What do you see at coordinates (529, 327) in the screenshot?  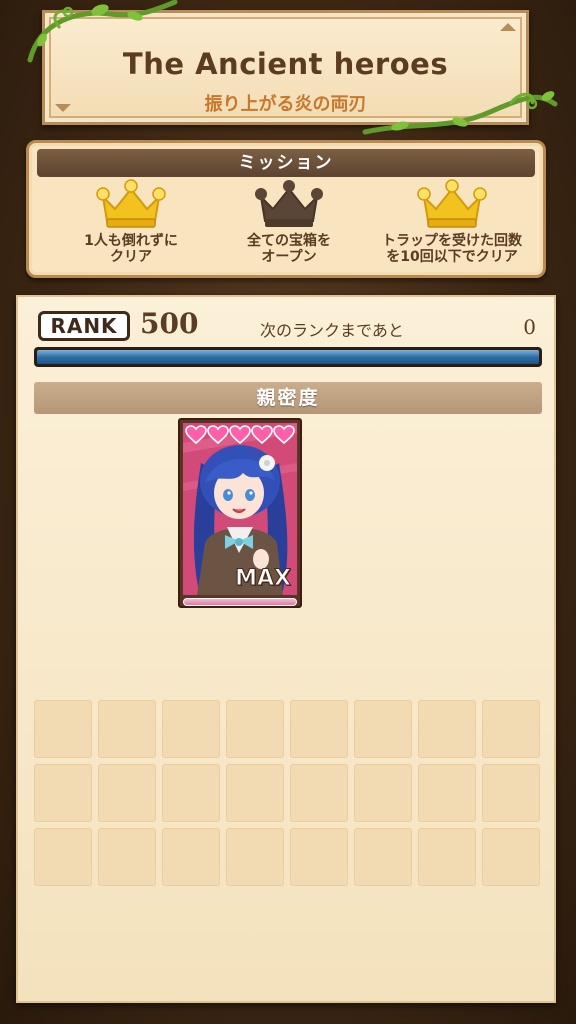 I see `next-rank-value: 0` at bounding box center [529, 327].